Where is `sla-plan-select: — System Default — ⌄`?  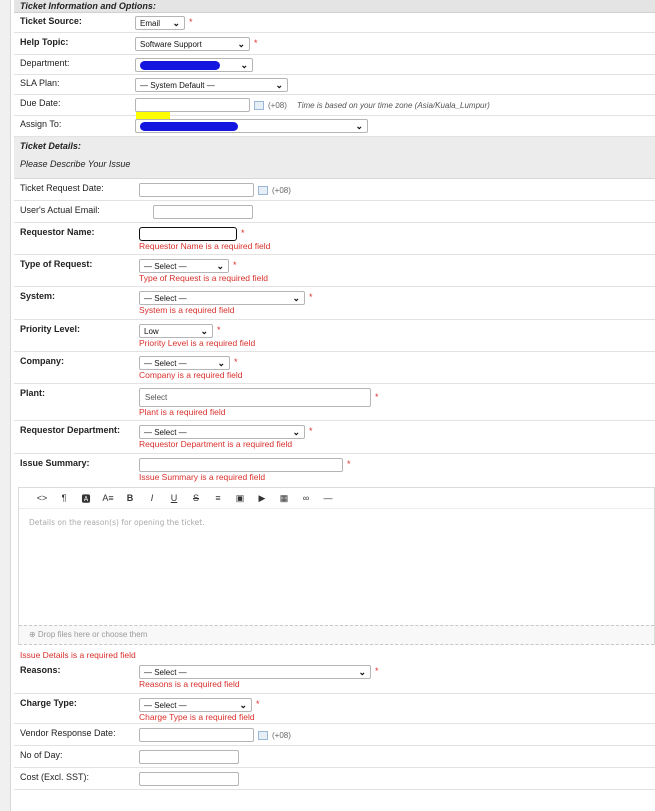 sla-plan-select: — System Default — ⌄ is located at coordinates (211, 85).